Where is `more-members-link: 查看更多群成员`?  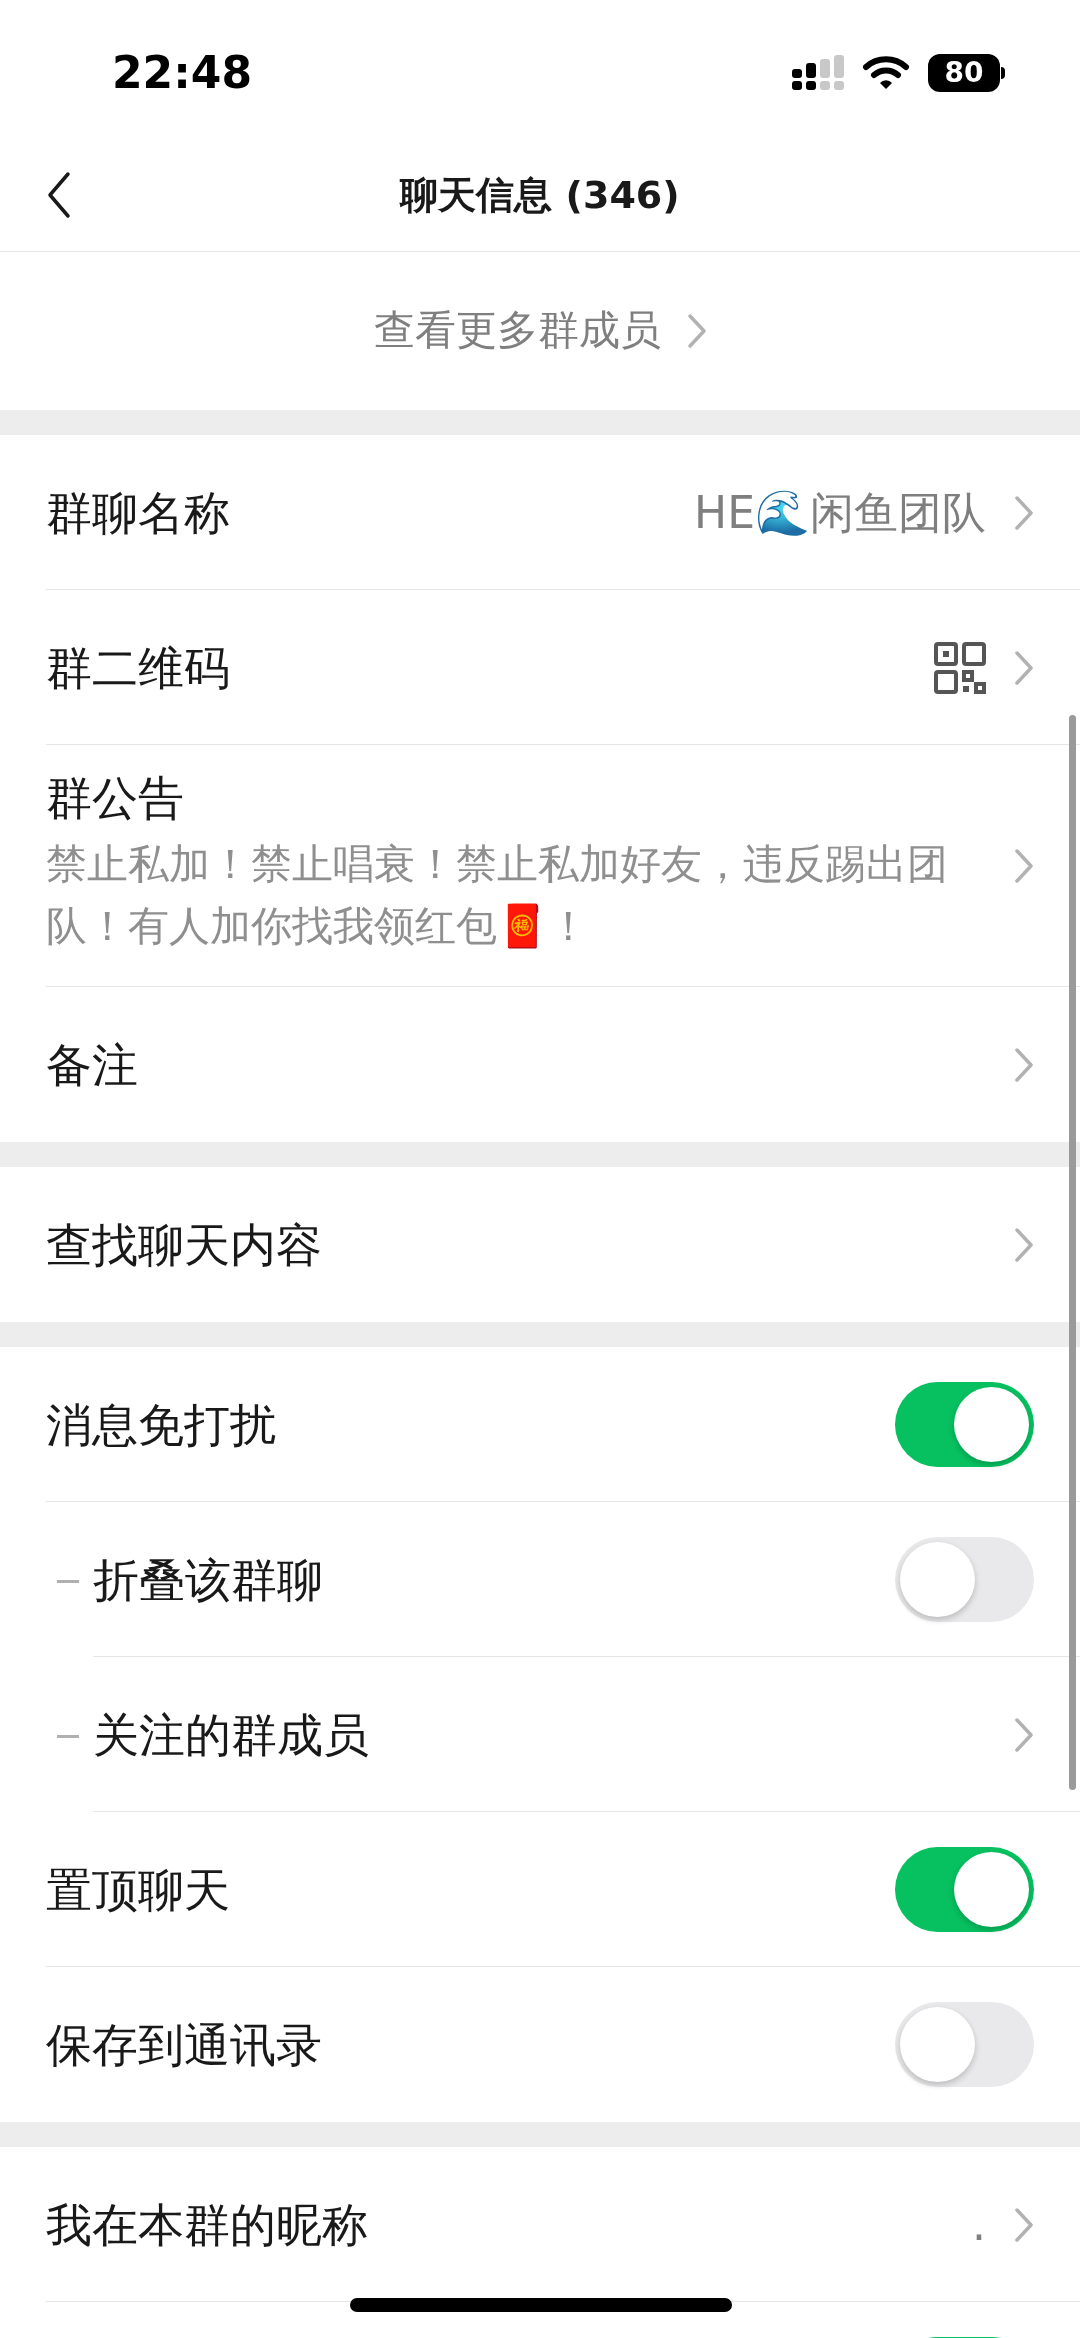
more-members-link: 查看更多群成员 is located at coordinates (540, 331).